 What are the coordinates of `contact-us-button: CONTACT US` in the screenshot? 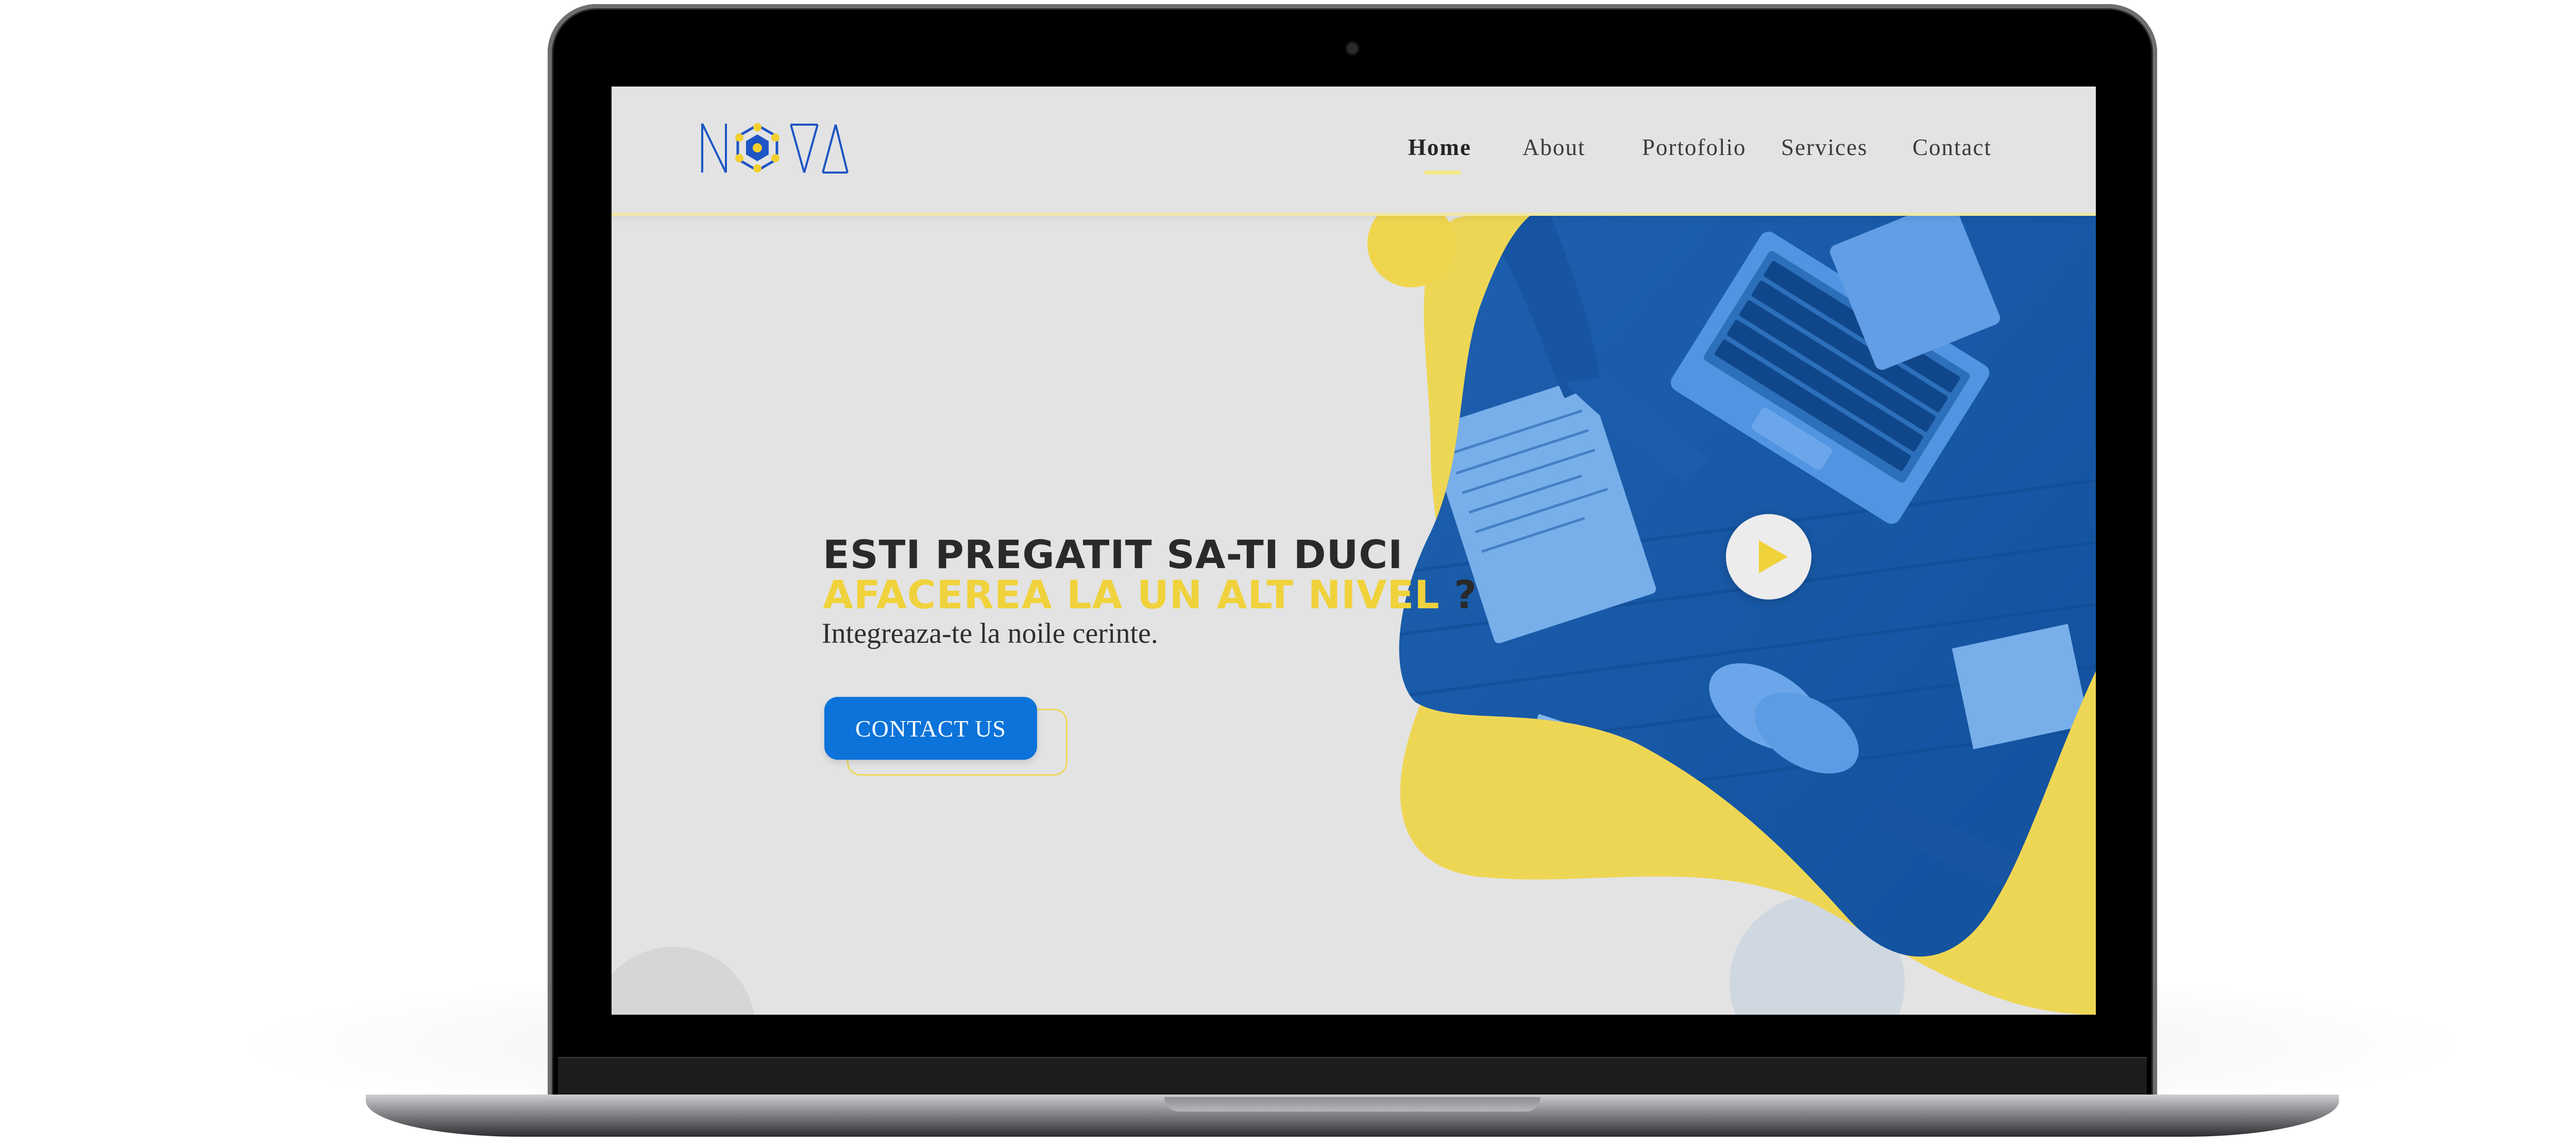 It's located at (930, 728).